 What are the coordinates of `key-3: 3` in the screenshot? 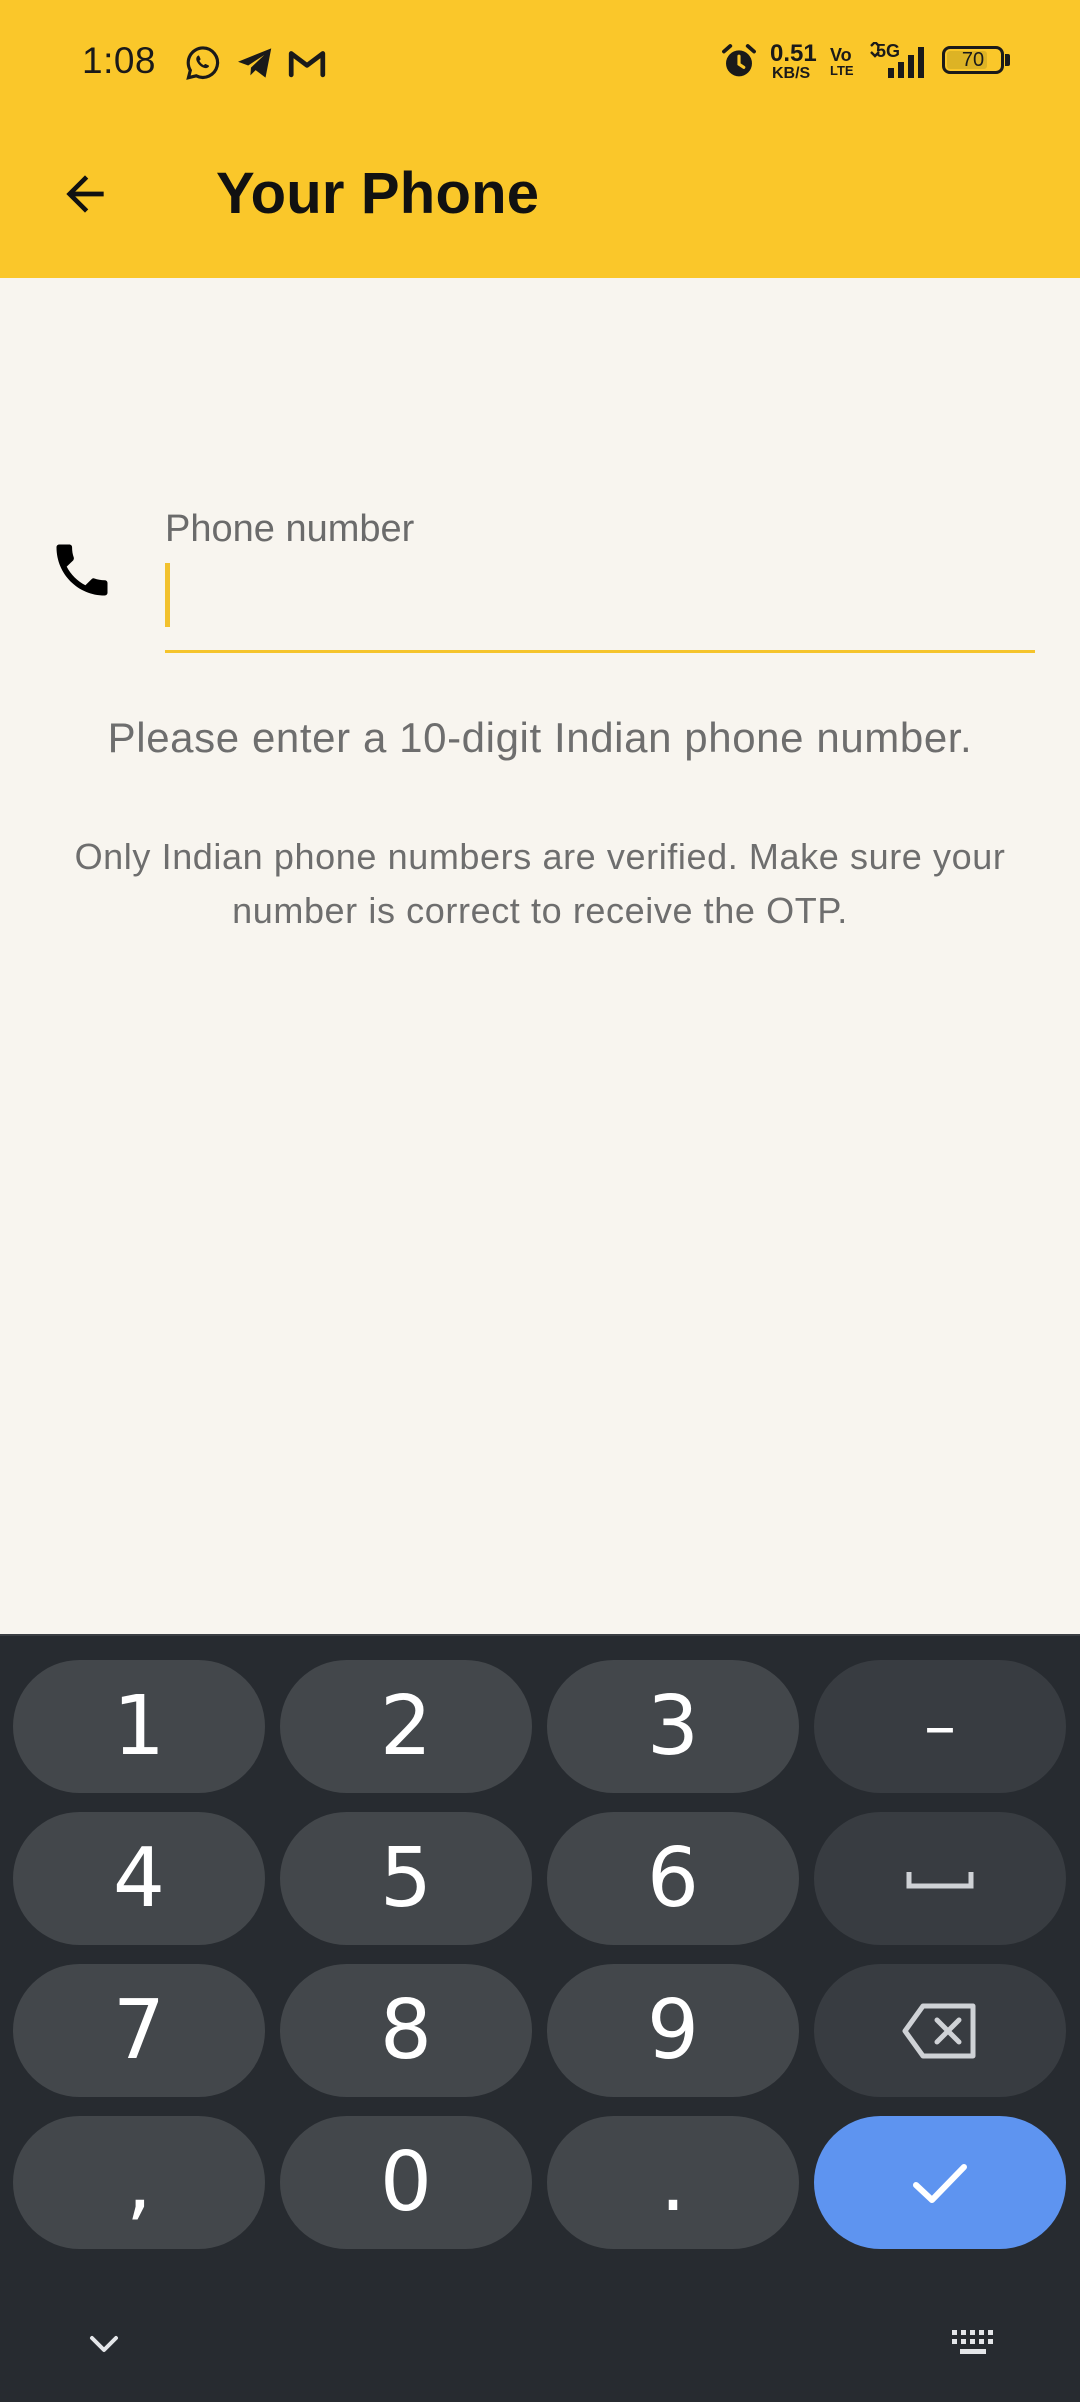 It's located at (673, 1726).